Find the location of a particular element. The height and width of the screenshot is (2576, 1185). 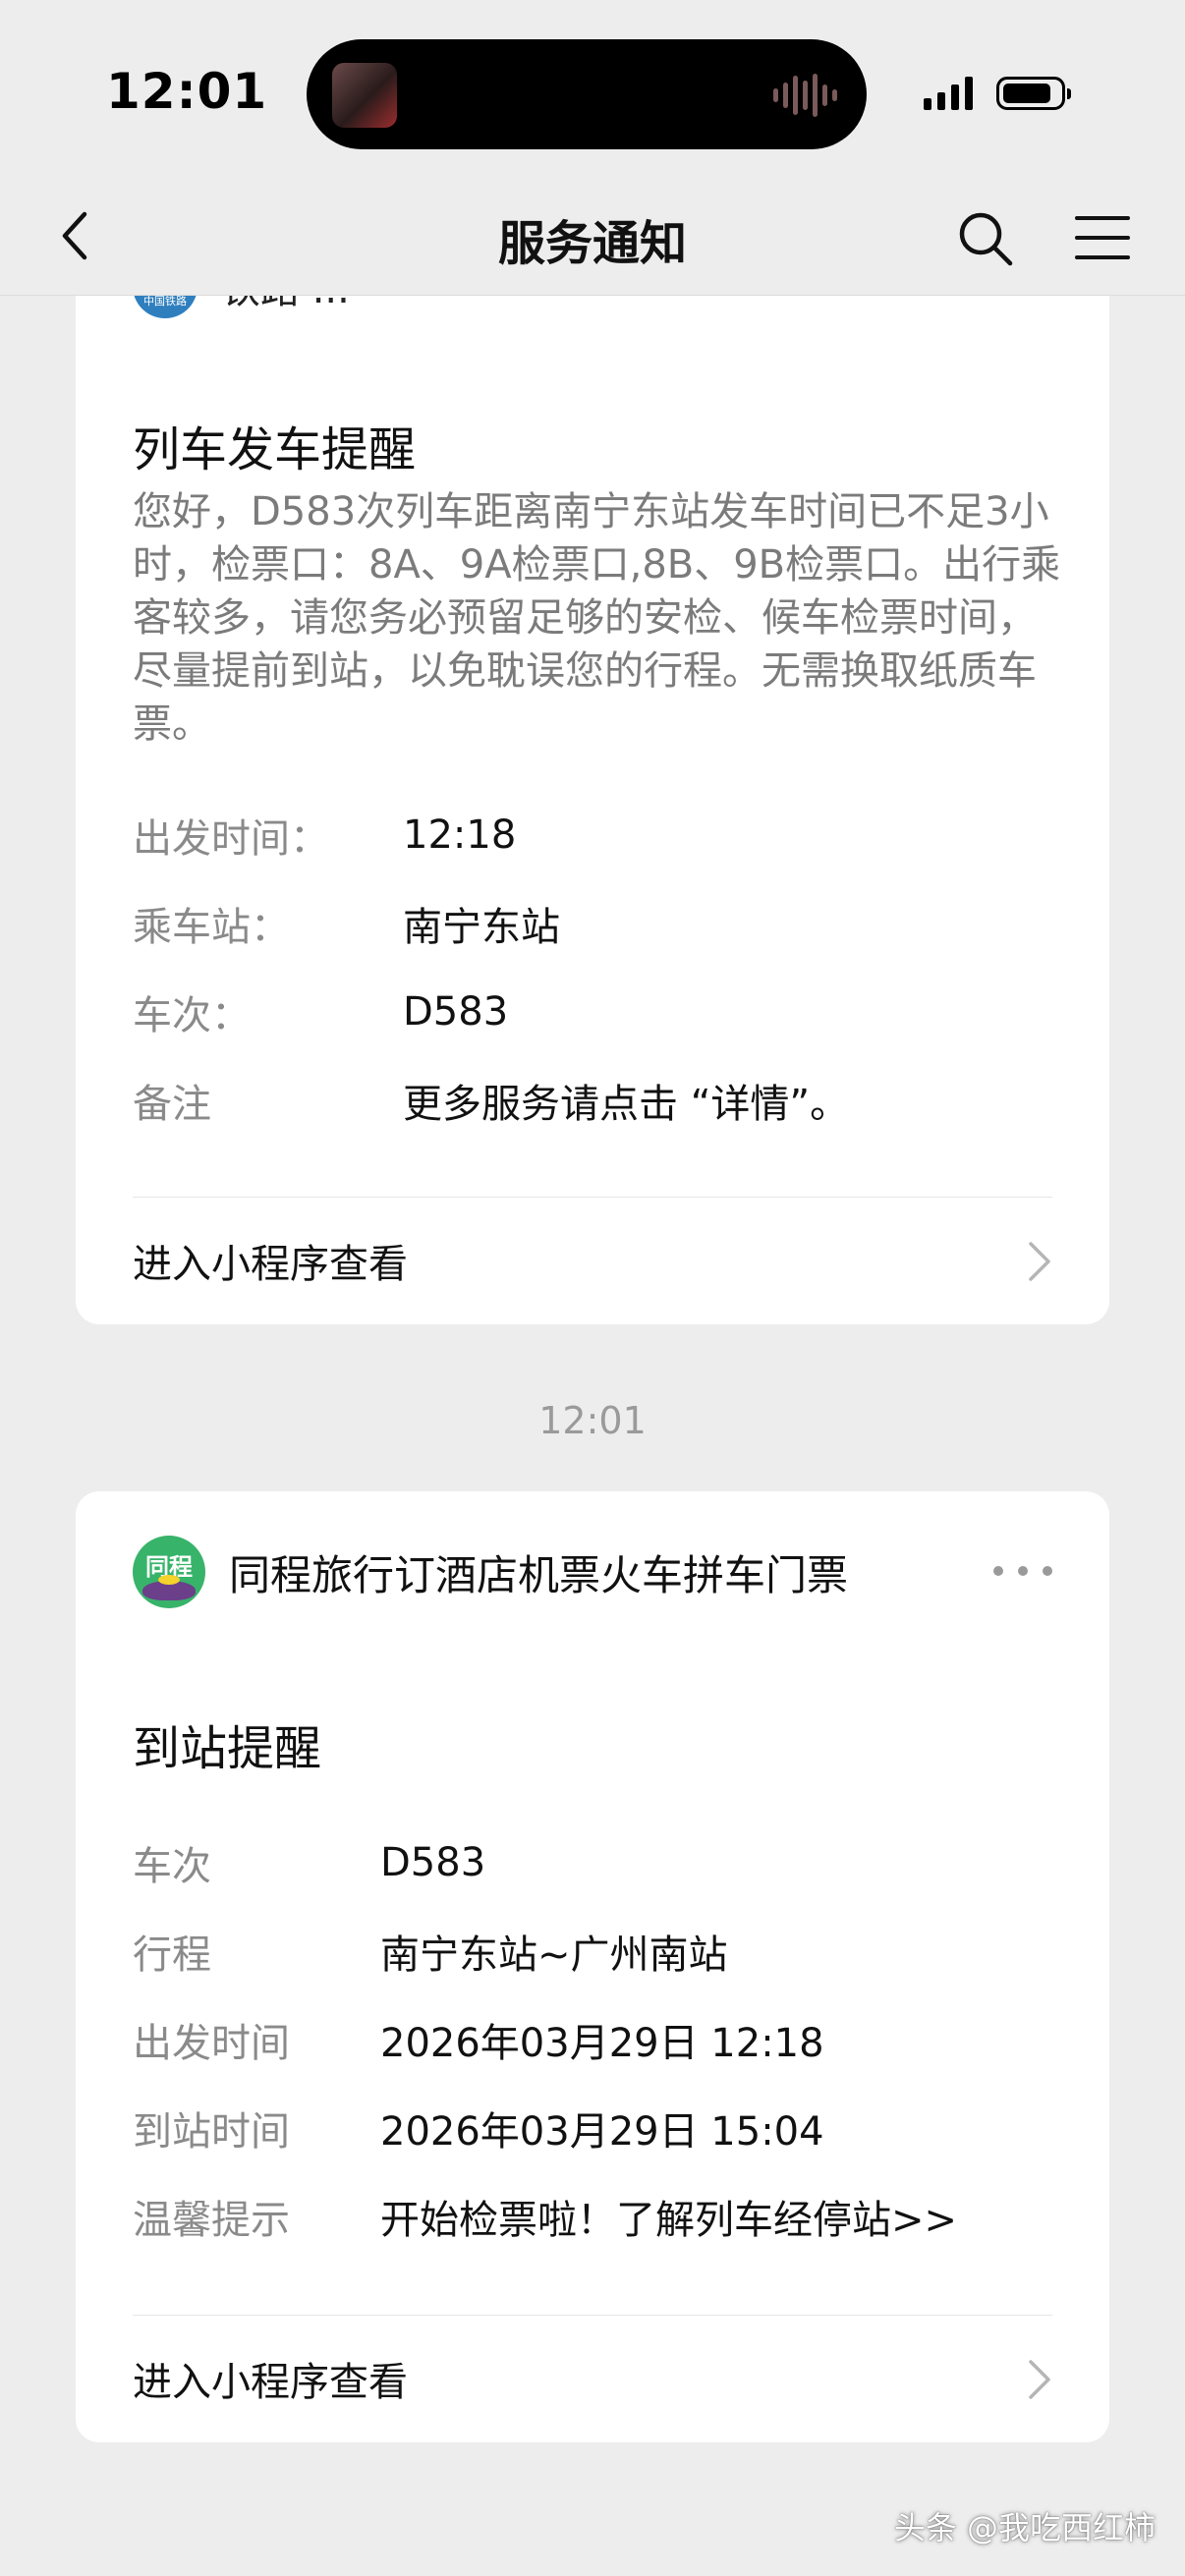

field-row-itinerary: 行程 南宁东站~广州南站 is located at coordinates (431, 1951).